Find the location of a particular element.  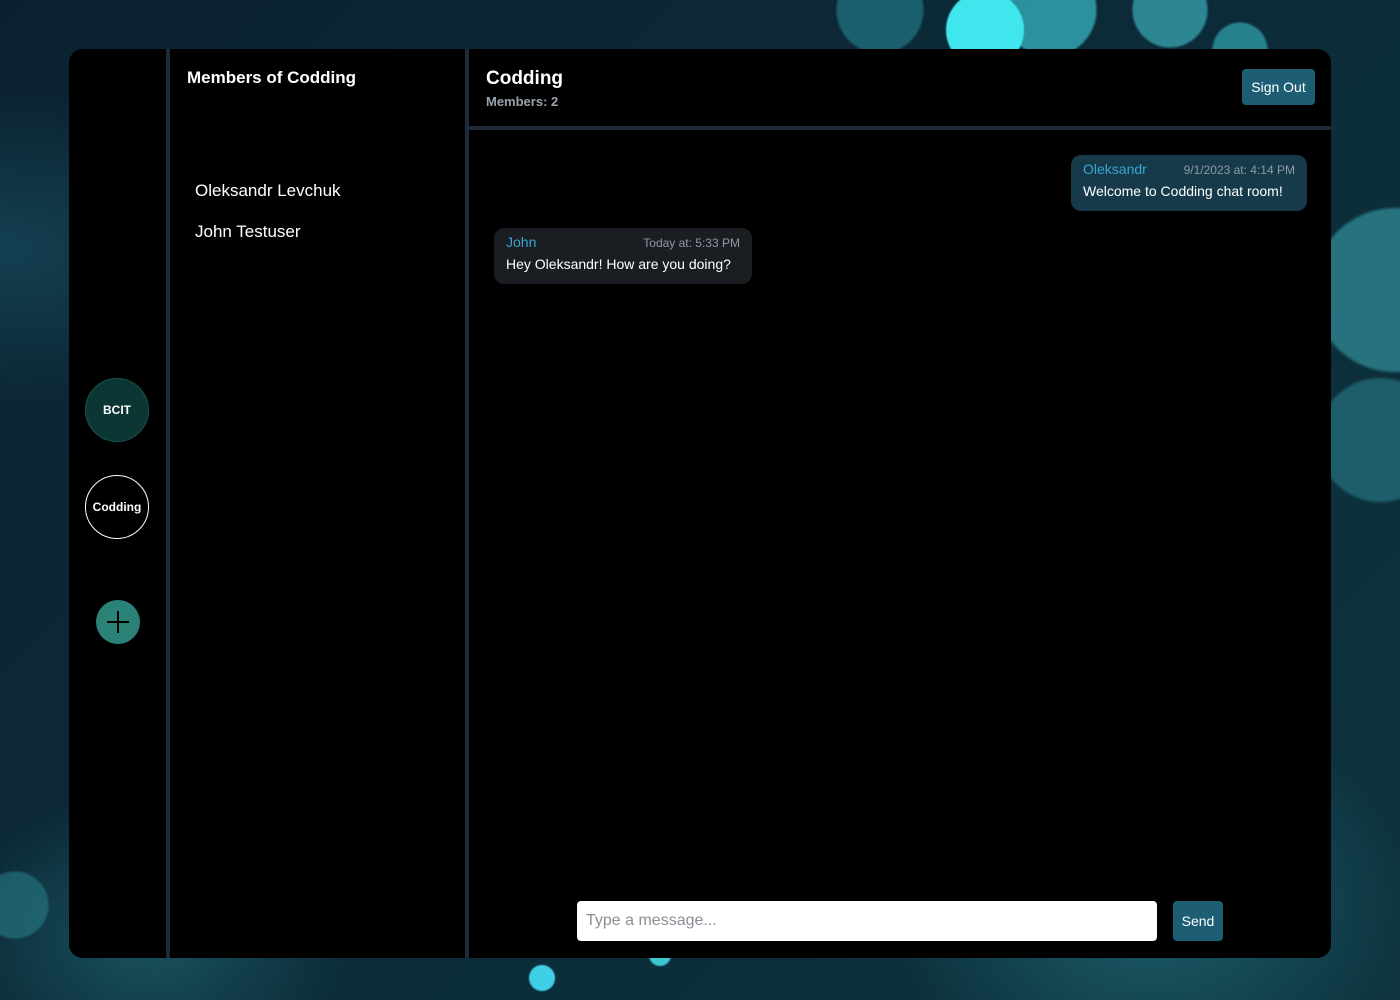

message-input is located at coordinates (867, 921).